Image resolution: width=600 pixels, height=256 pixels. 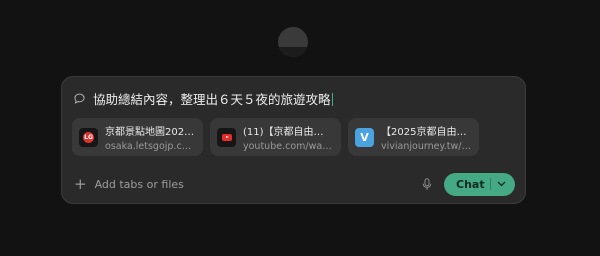 What do you see at coordinates (213, 98) in the screenshot?
I see `prompt-input: 協助總結內容，整理出６天５夜的旅遊攻略` at bounding box center [213, 98].